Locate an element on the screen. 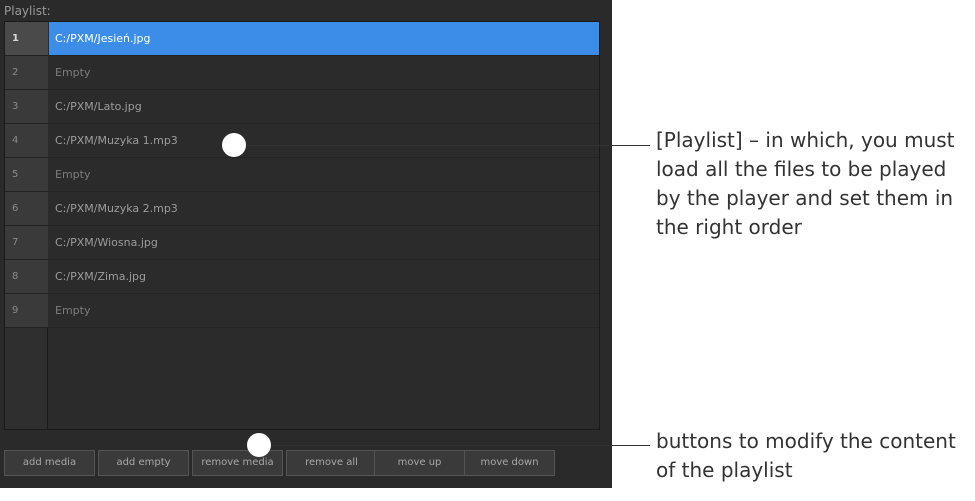  move-down-button: move down is located at coordinates (509, 463).